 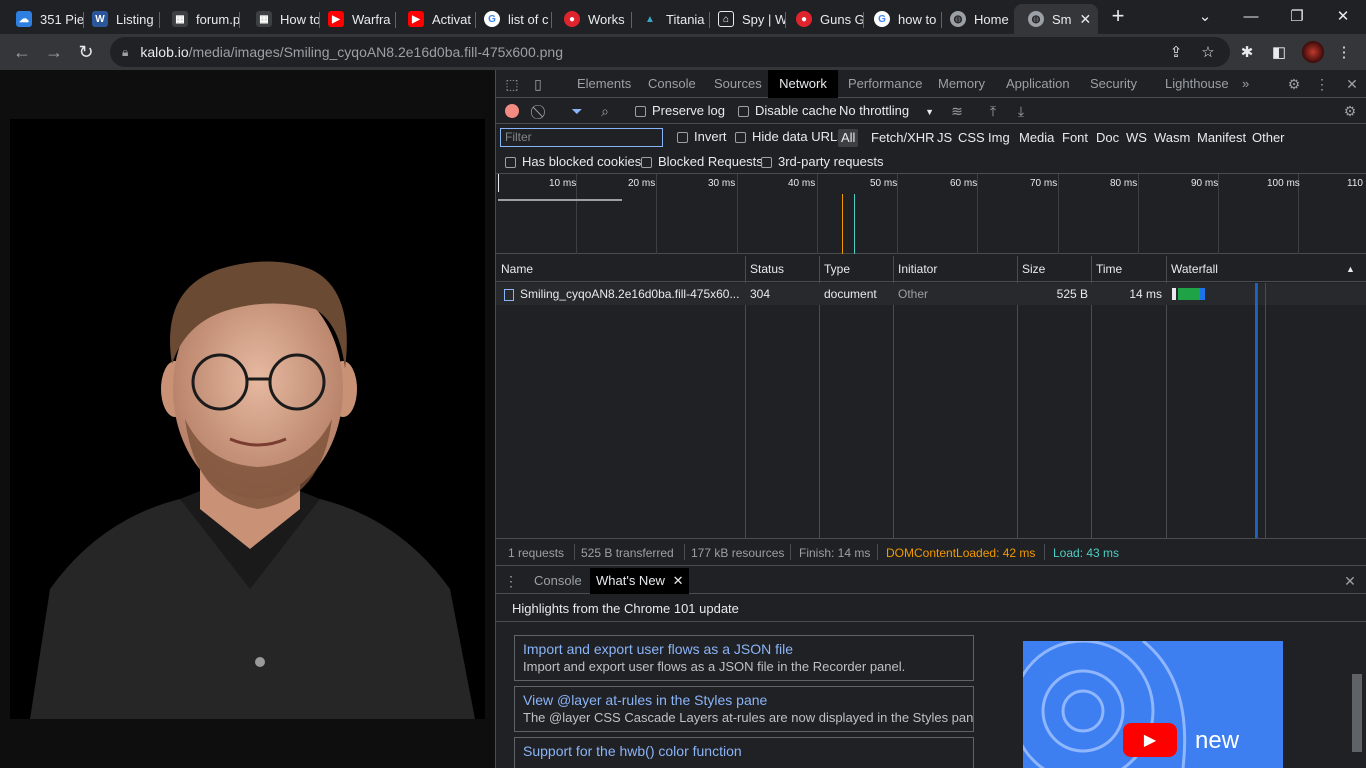 I want to click on filter-type-manifest: Manifest, so click(x=1221, y=138).